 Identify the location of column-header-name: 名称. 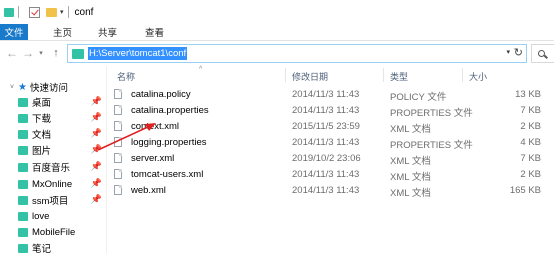
(126, 76).